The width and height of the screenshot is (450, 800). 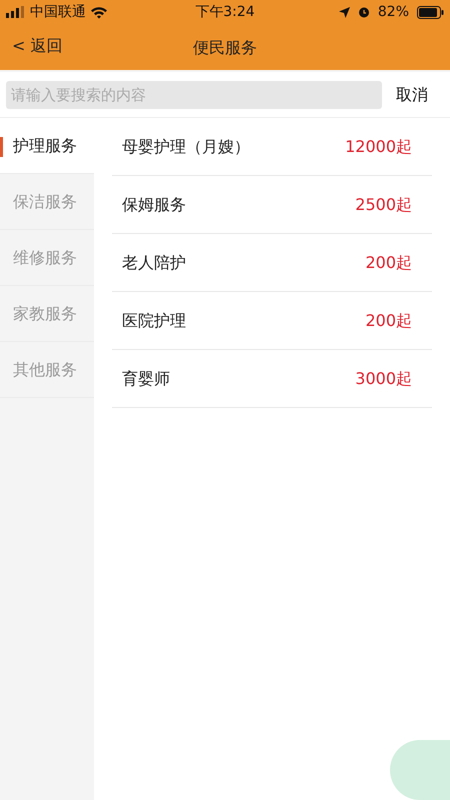 What do you see at coordinates (31, 46) in the screenshot?
I see `back-button: < 返回` at bounding box center [31, 46].